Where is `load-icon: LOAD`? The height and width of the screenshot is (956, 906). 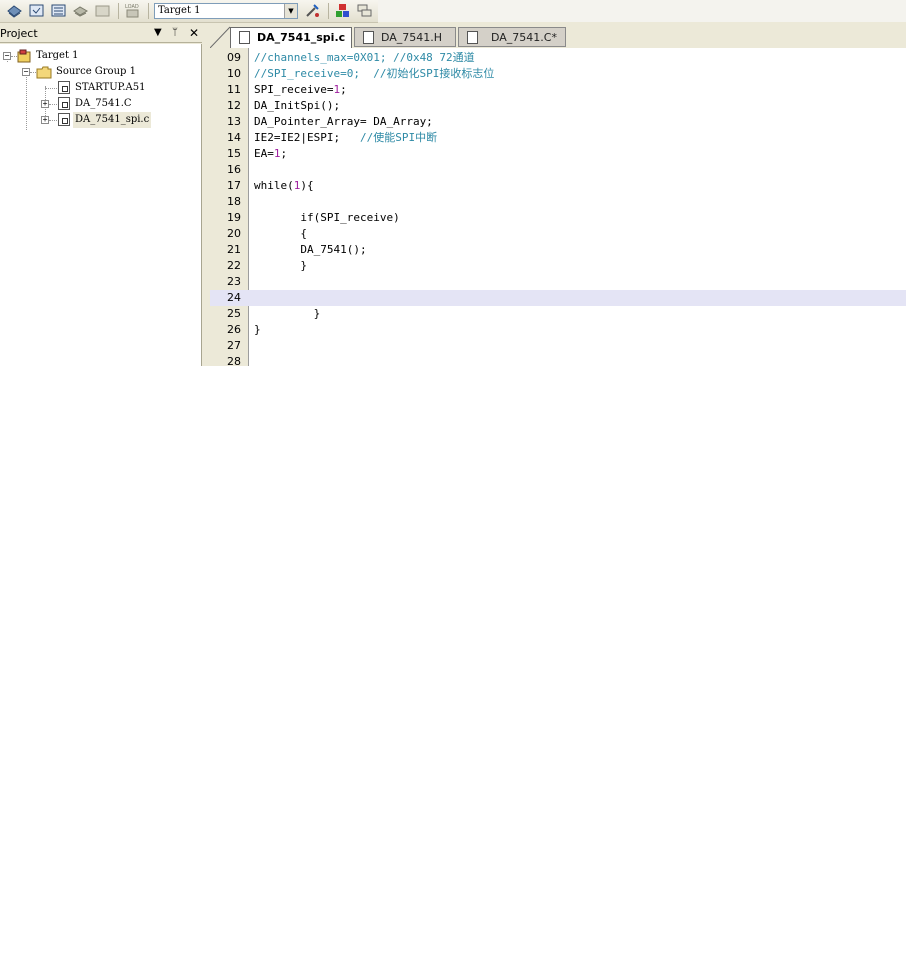 load-icon: LOAD is located at coordinates (132, 10).